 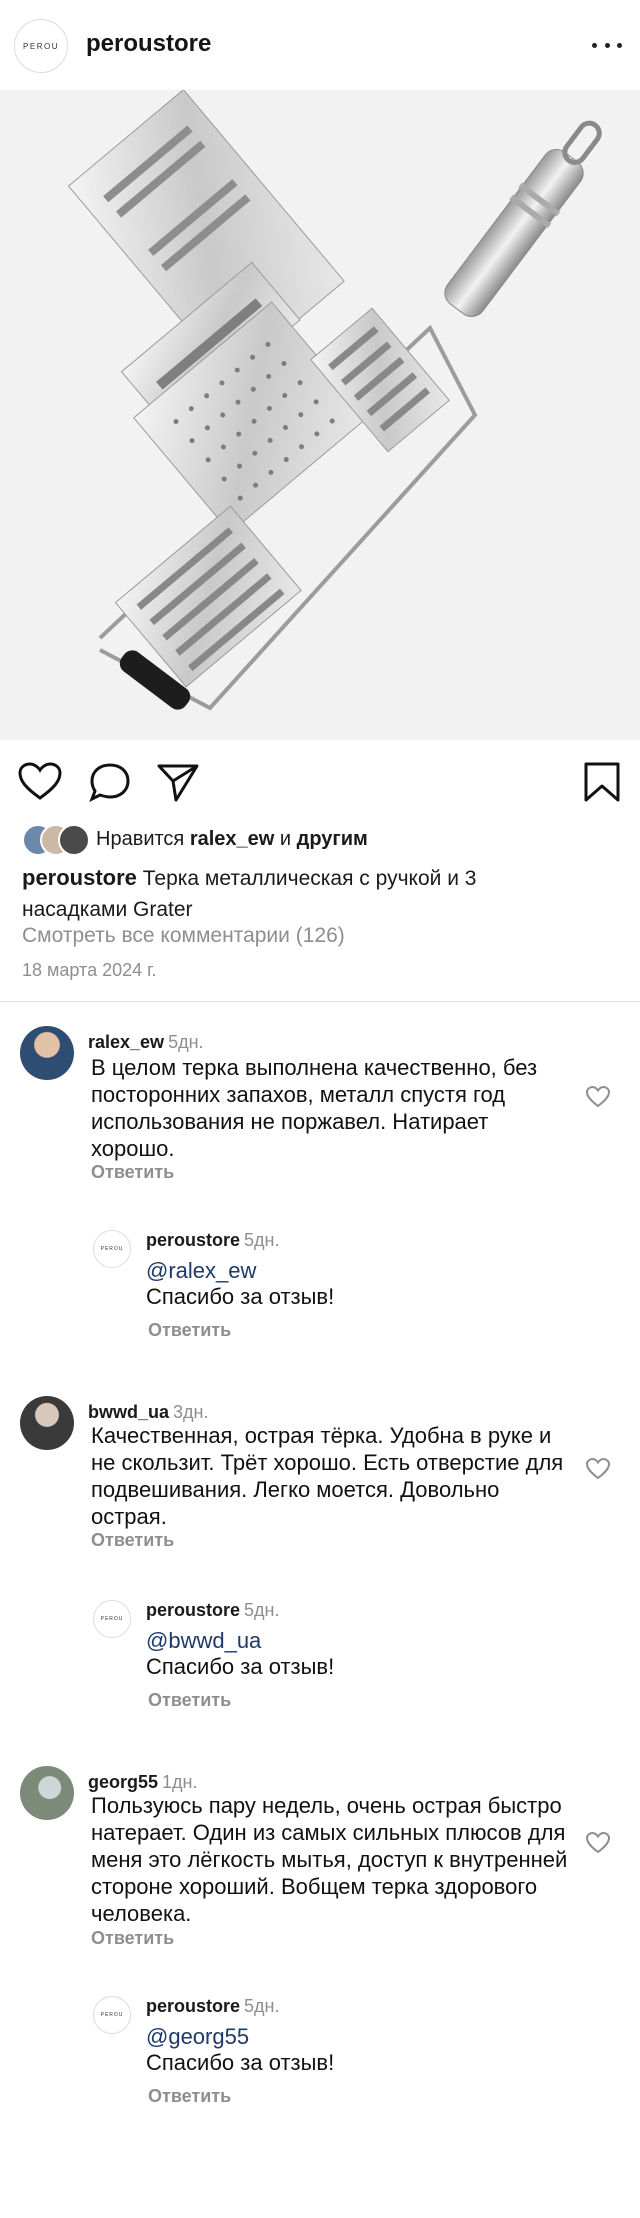 What do you see at coordinates (186, 1042) in the screenshot?
I see `comment-age: 5дн.` at bounding box center [186, 1042].